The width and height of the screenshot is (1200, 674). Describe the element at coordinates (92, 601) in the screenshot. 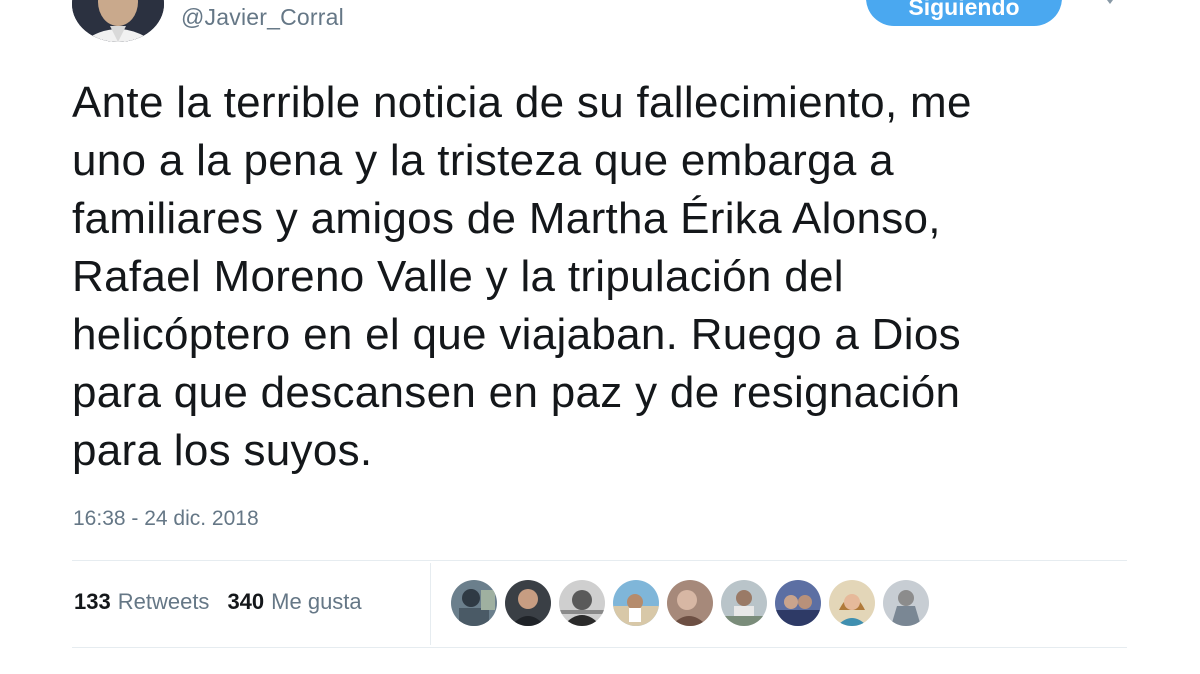

I see `retweets-count: 133` at that location.